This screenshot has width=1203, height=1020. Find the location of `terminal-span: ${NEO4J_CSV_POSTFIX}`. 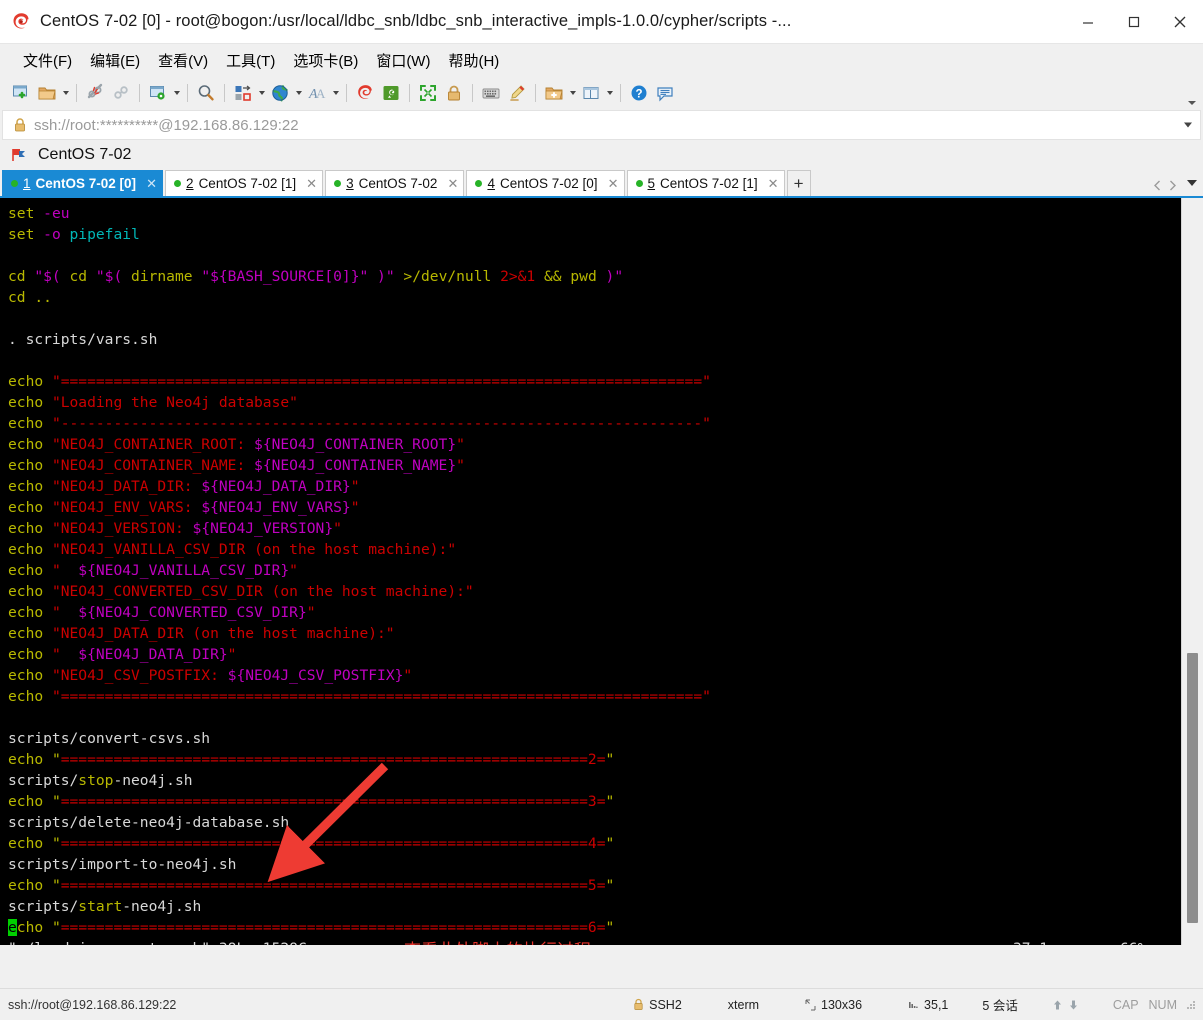

terminal-span: ${NEO4J_CSV_POSTFIX} is located at coordinates (315, 675).